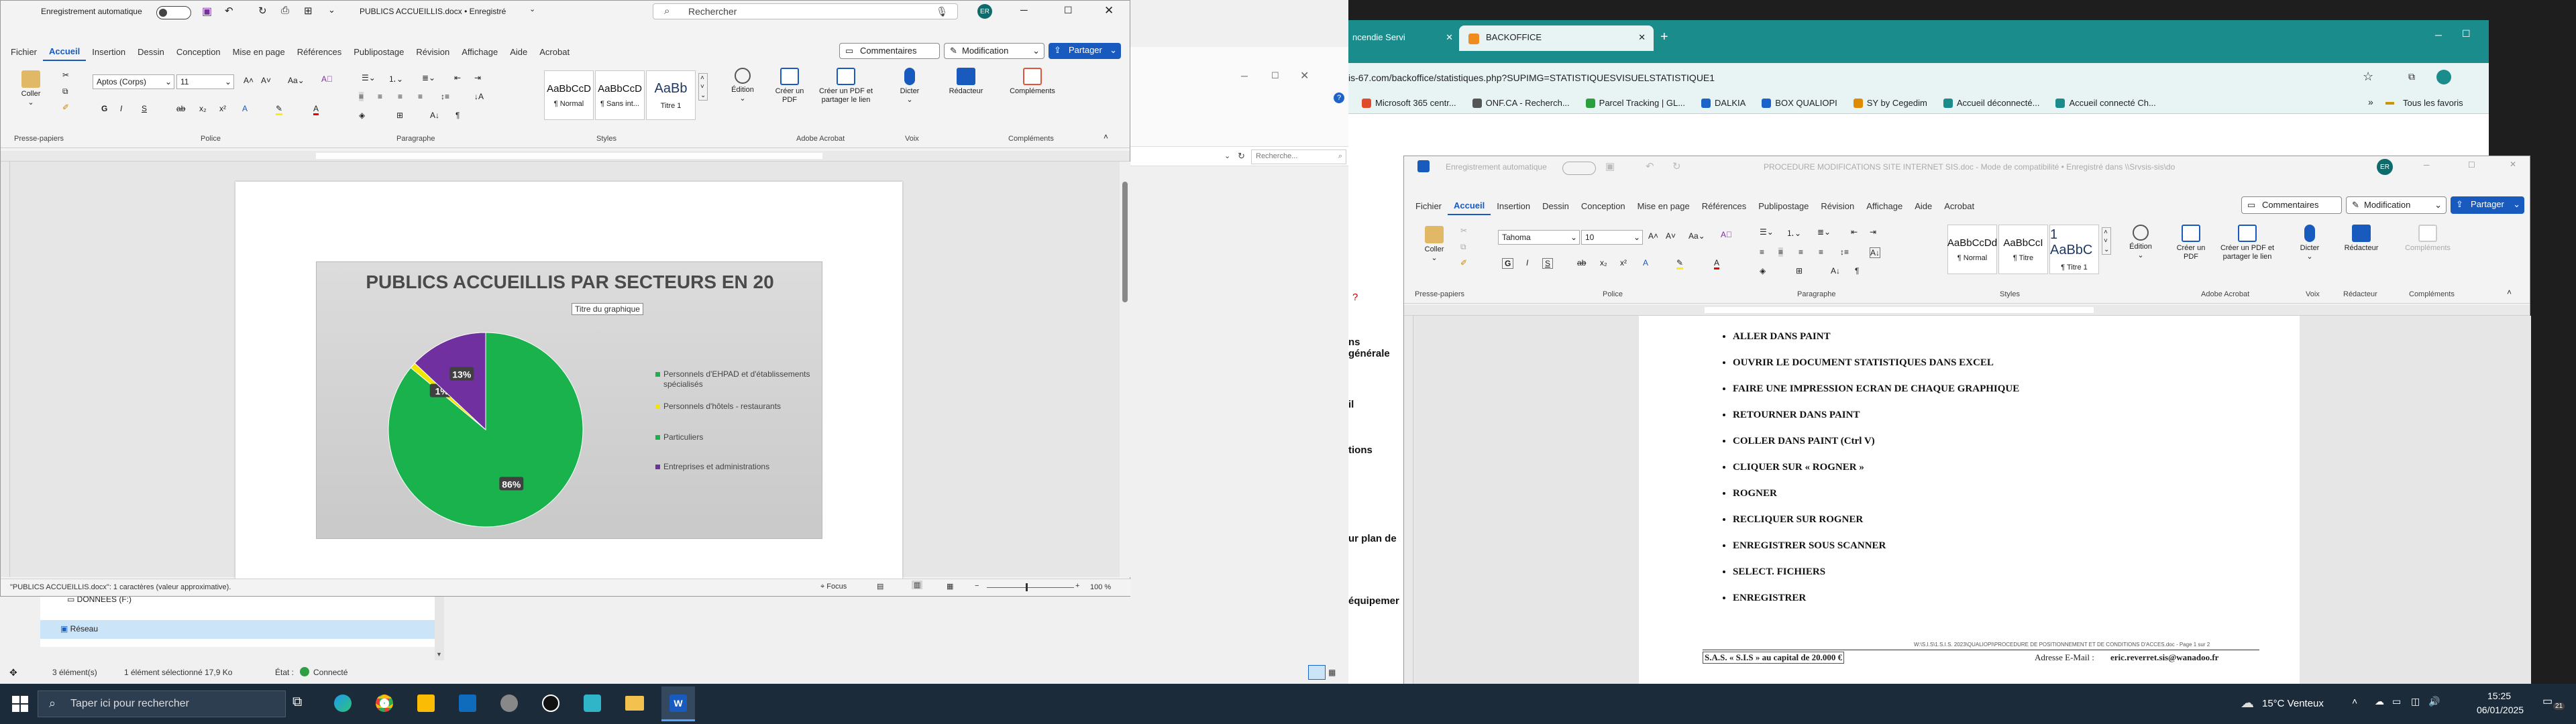  What do you see at coordinates (1304, 75) in the screenshot?
I see `explorer-close-button: ✕` at bounding box center [1304, 75].